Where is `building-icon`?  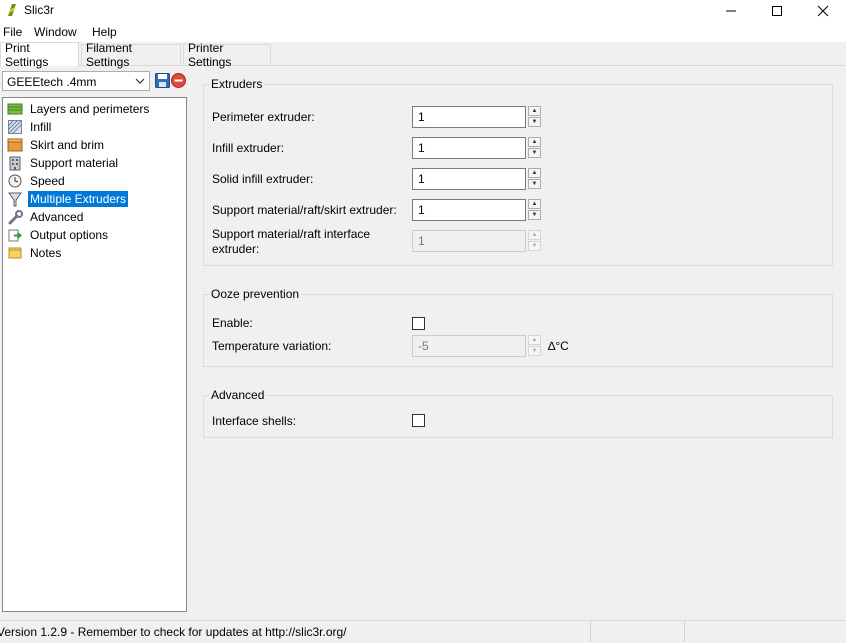 building-icon is located at coordinates (15, 163).